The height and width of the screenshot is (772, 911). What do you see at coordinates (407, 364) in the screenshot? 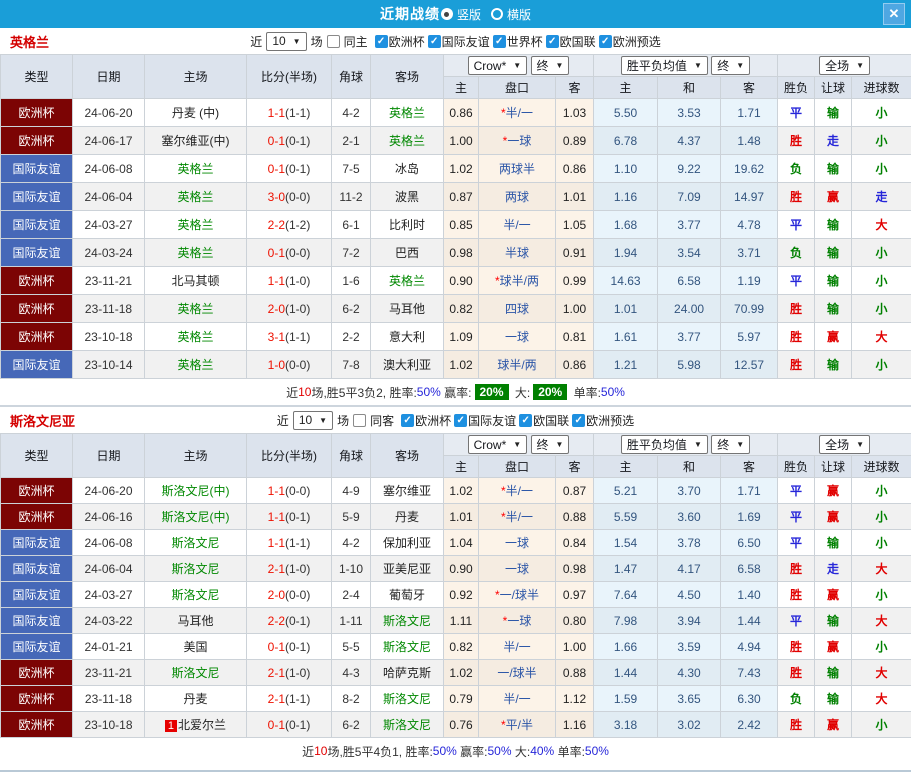
I see `away-team-cell: 澳大利亚` at bounding box center [407, 364].